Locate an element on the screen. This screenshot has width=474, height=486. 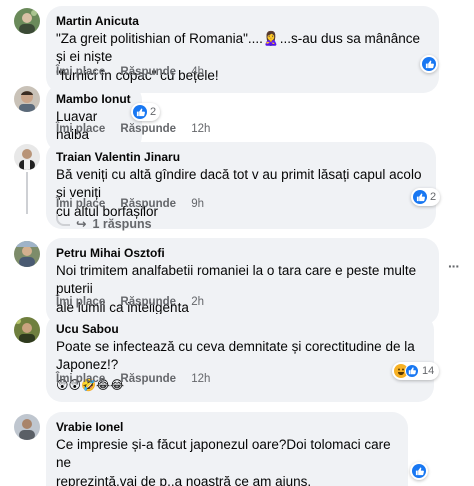
comment-timestamp: 4h is located at coordinates (197, 72).